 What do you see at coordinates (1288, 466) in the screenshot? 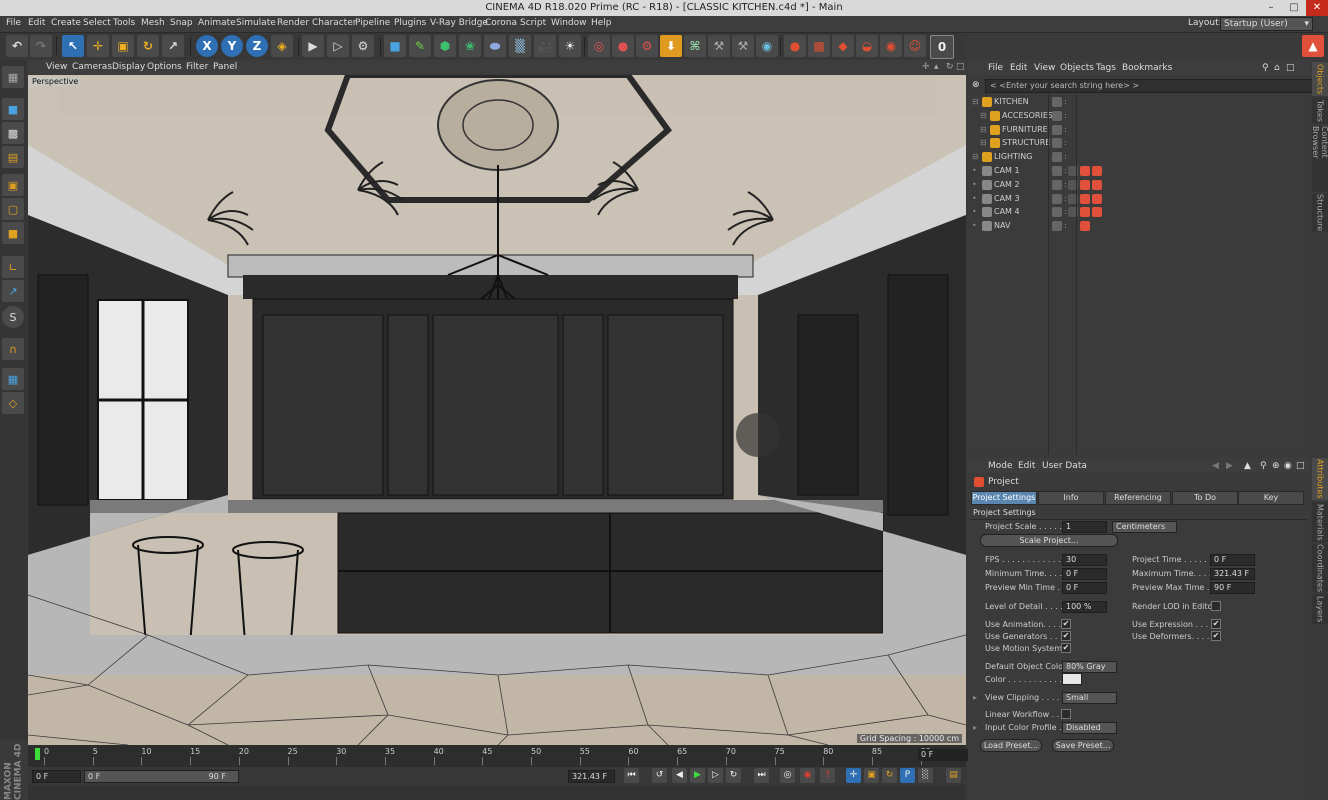
I see `am-new-icon: ◉` at bounding box center [1288, 466].